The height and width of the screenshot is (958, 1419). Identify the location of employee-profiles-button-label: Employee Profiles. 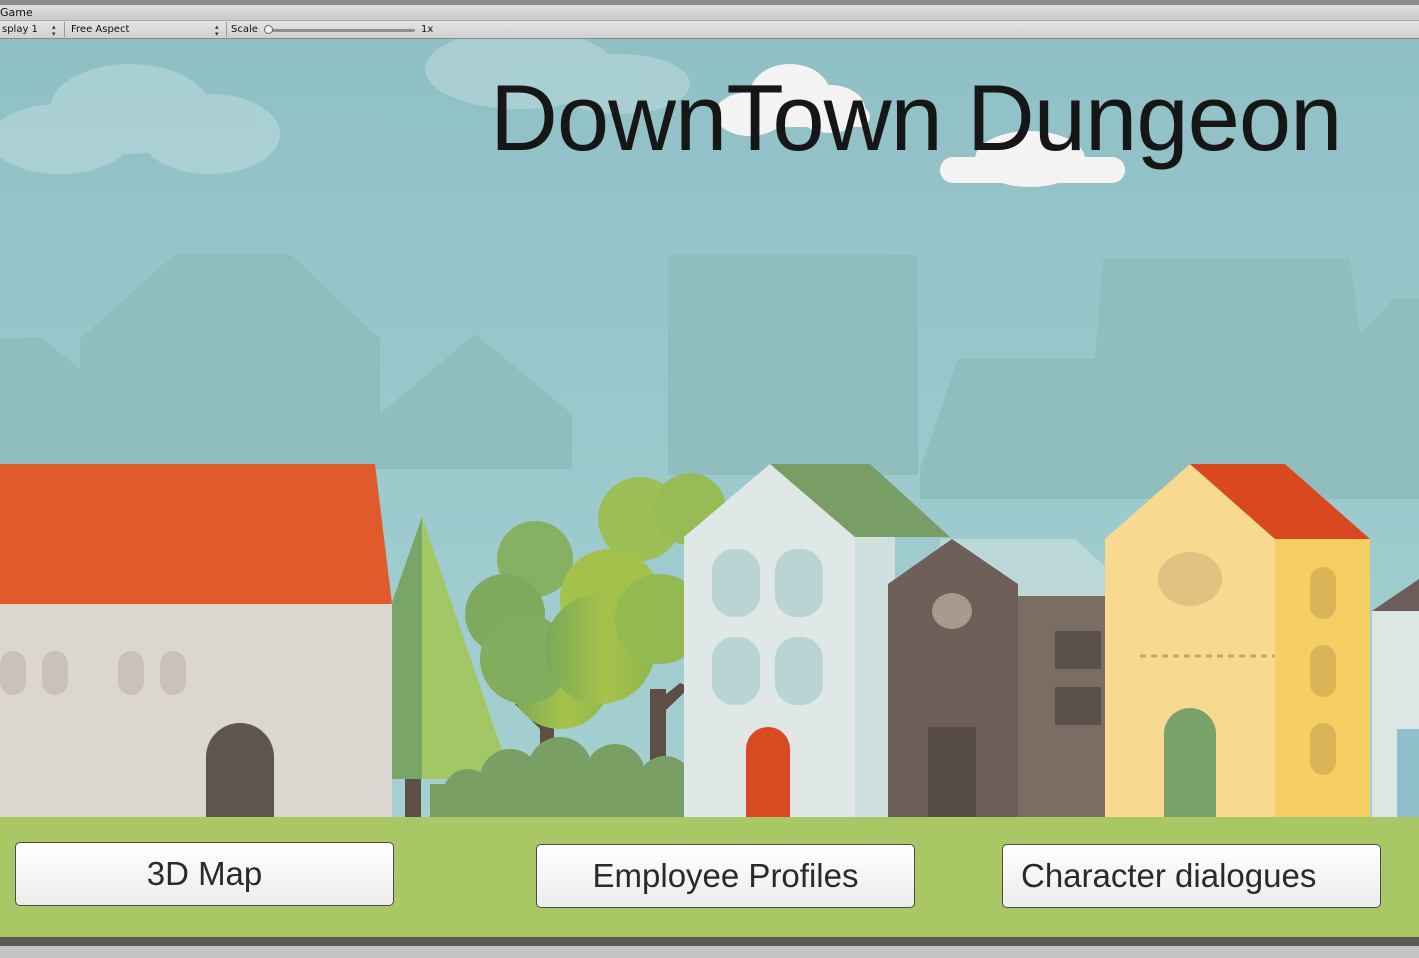
(725, 875).